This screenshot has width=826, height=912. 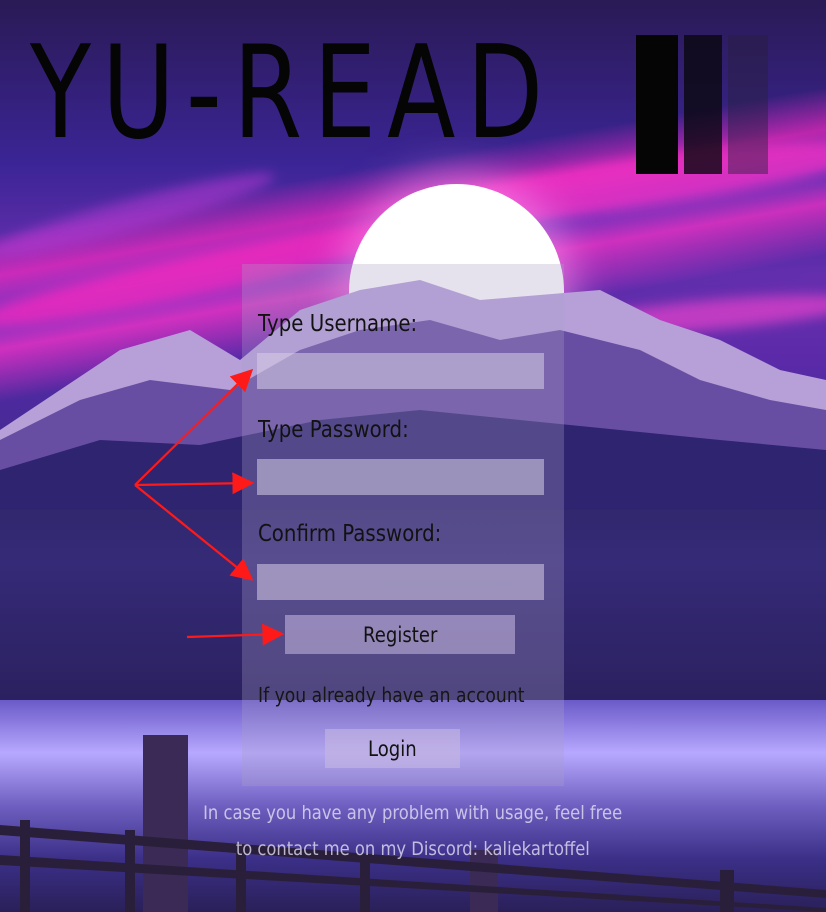 I want to click on username-label: Type Username:, so click(x=338, y=324).